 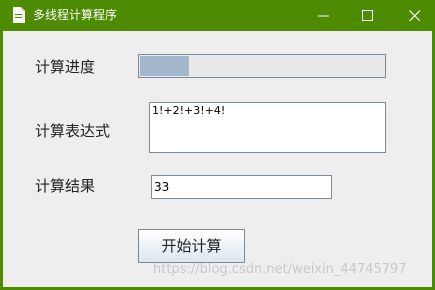 I want to click on progress-label: 计算进度, so click(x=65, y=67).